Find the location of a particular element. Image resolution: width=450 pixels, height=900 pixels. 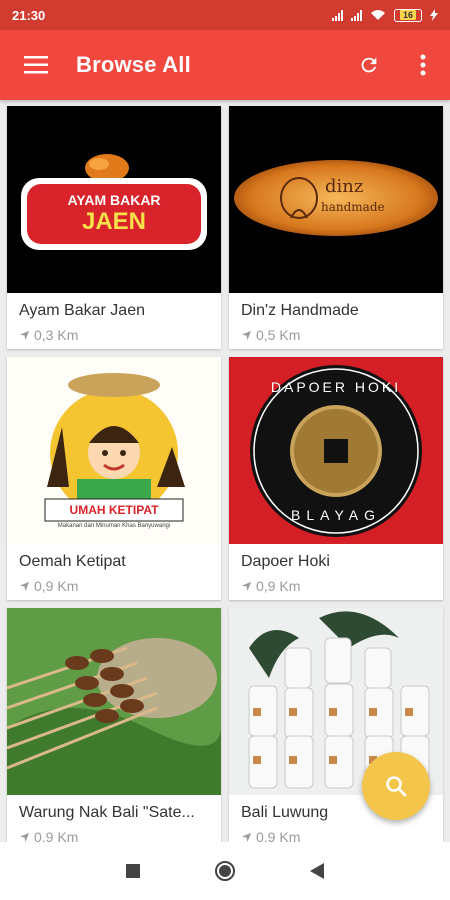

home-button is located at coordinates (225, 871).